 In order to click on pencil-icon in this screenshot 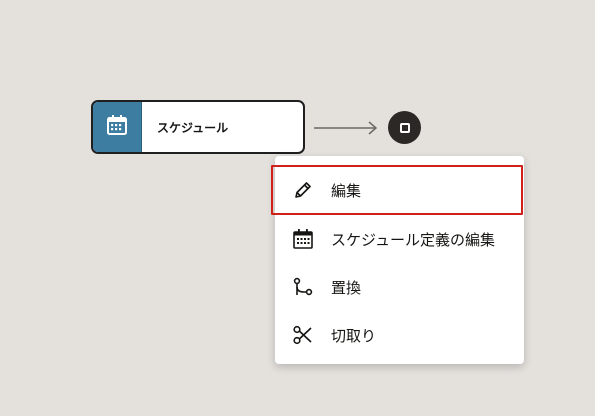, I will do `click(303, 190)`.